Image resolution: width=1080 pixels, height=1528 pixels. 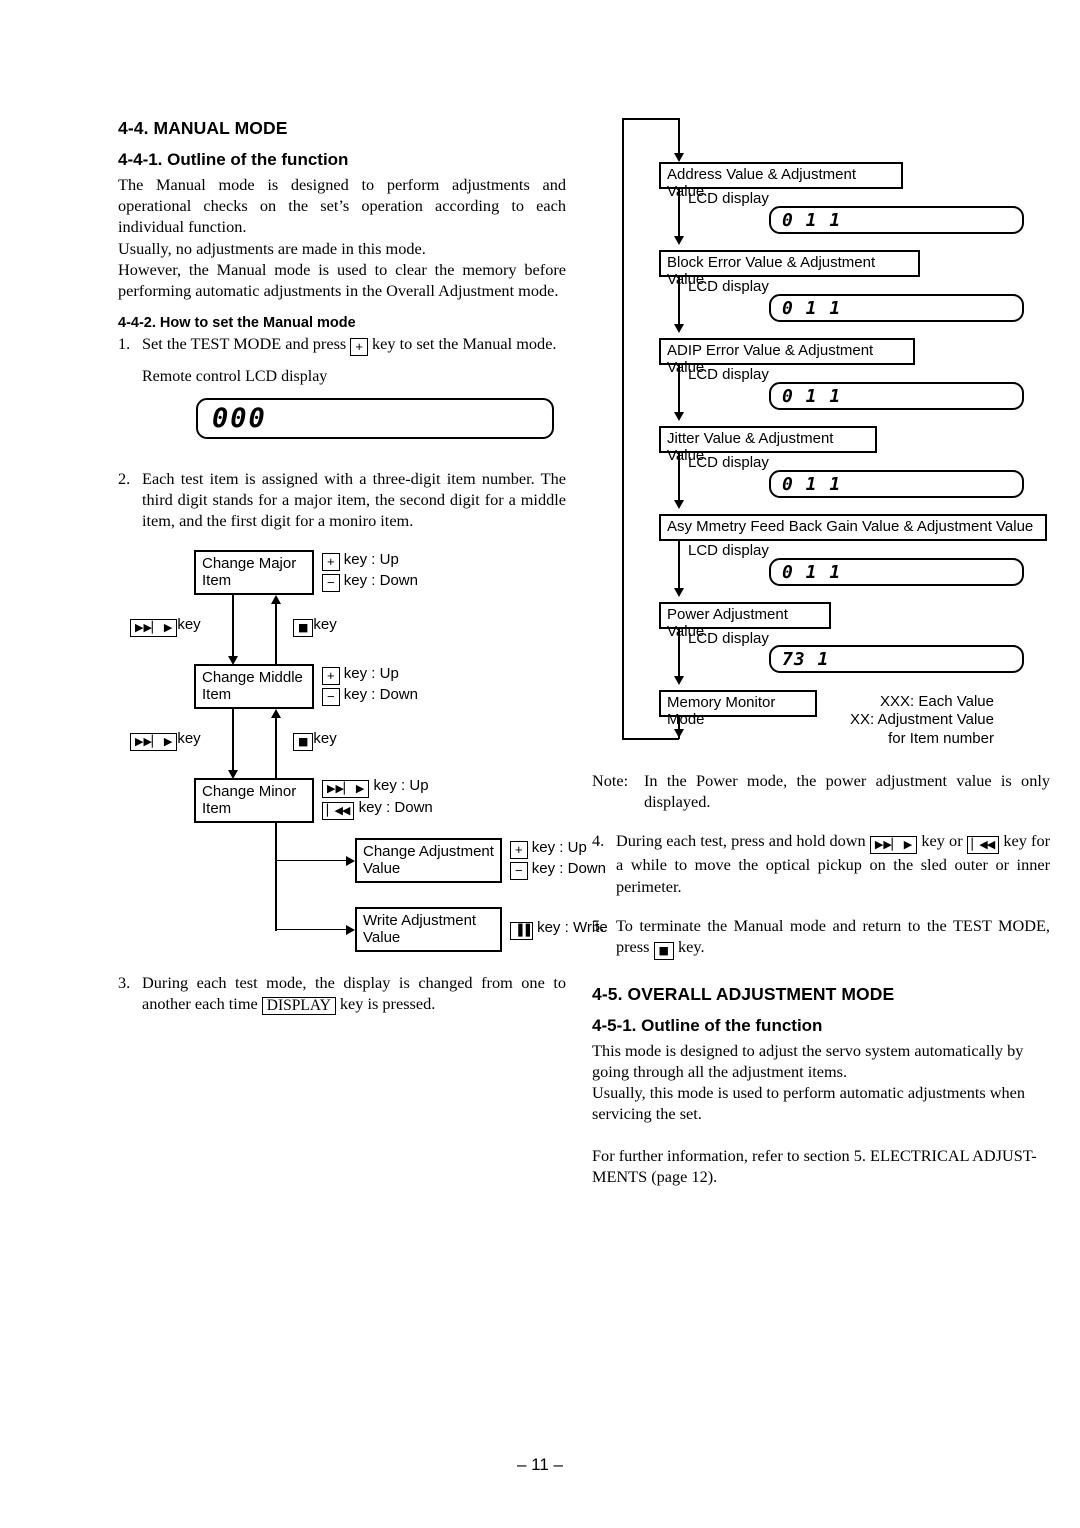 I want to click on flow-node-change-middle-item-line2: Item, so click(x=217, y=694).